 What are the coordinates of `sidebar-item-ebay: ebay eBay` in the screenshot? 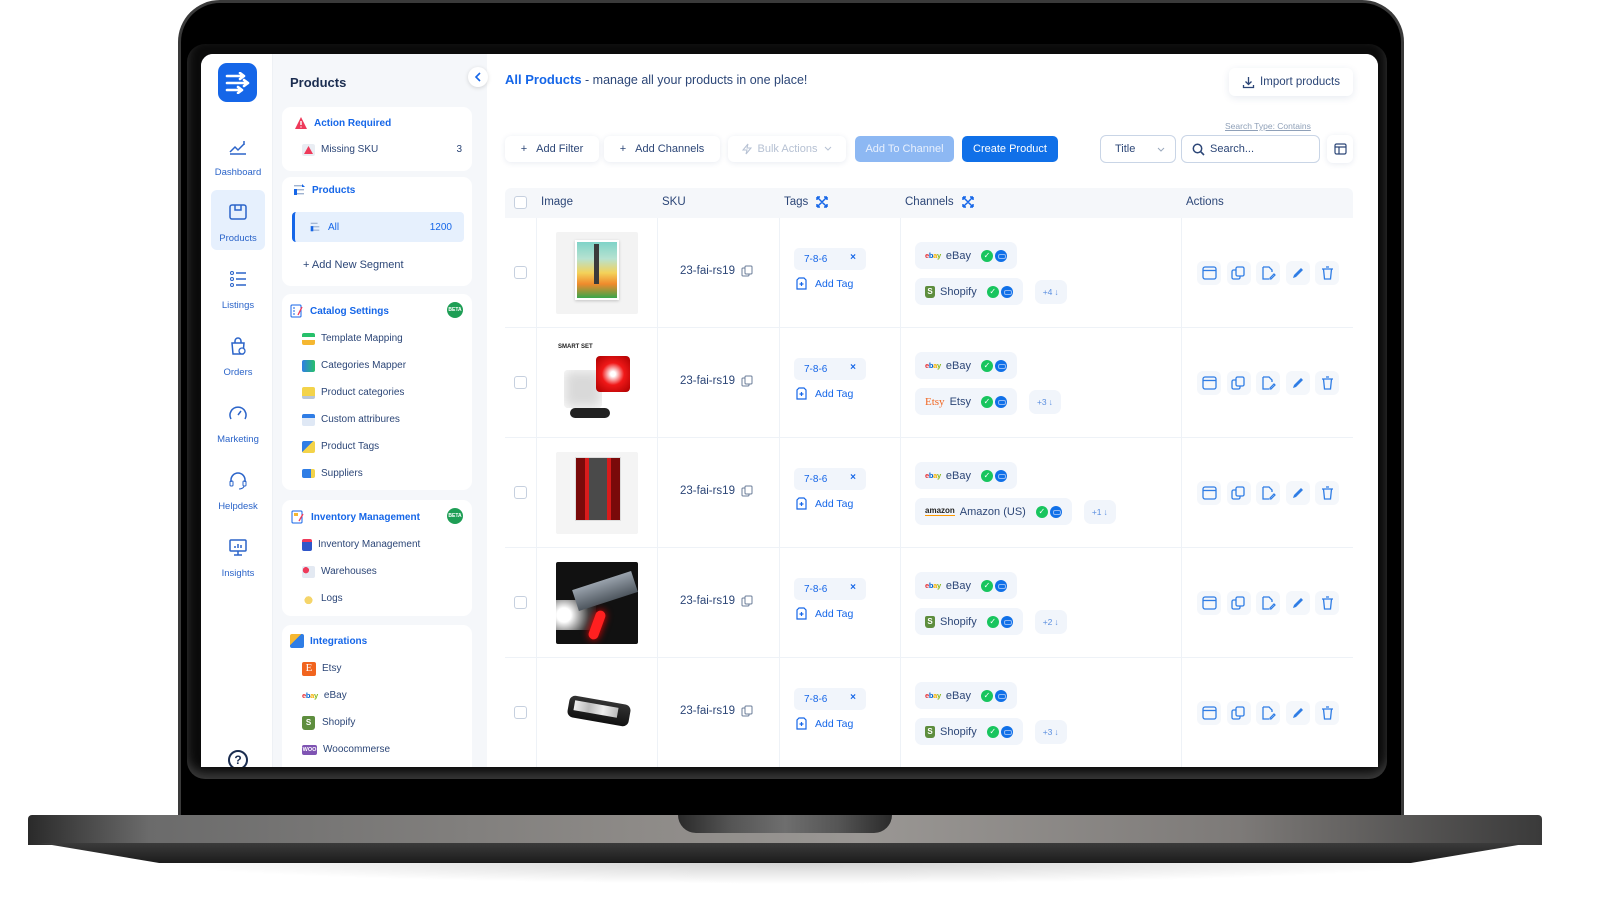 It's located at (341, 695).